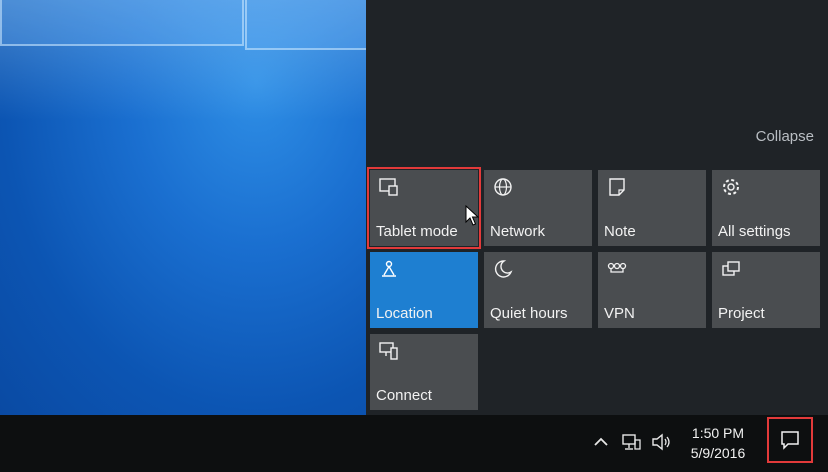 Image resolution: width=828 pixels, height=472 pixels. Describe the element at coordinates (503, 187) in the screenshot. I see `network-globe-icon` at that location.